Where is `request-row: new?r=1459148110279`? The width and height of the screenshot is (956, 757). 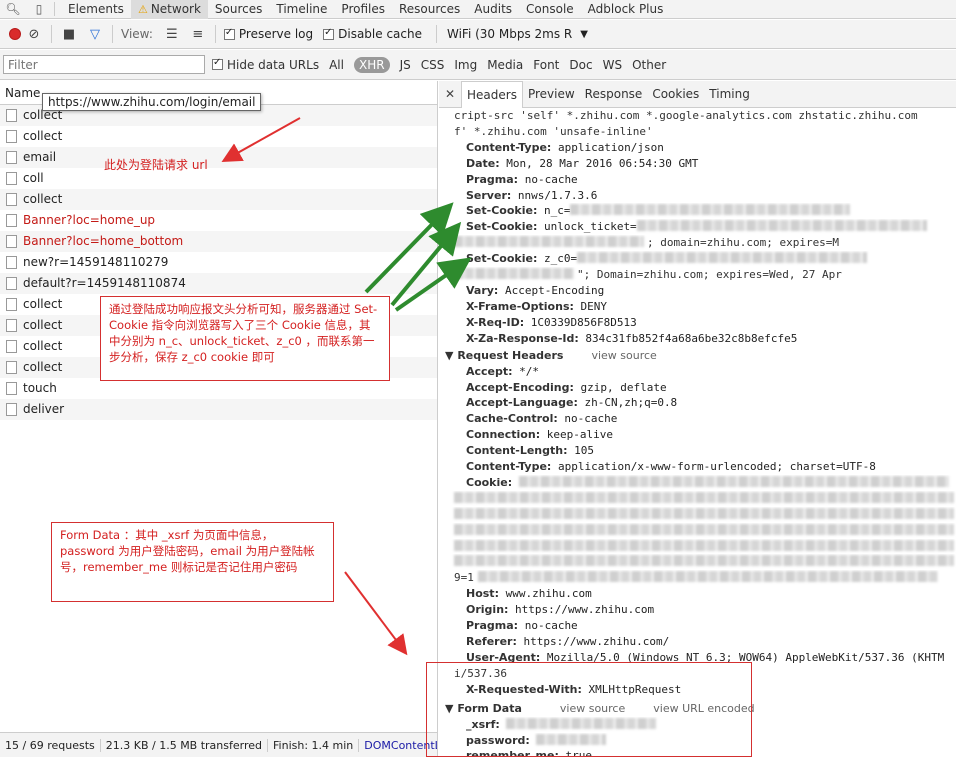
request-row: new?r=1459148110279 is located at coordinates (218, 262).